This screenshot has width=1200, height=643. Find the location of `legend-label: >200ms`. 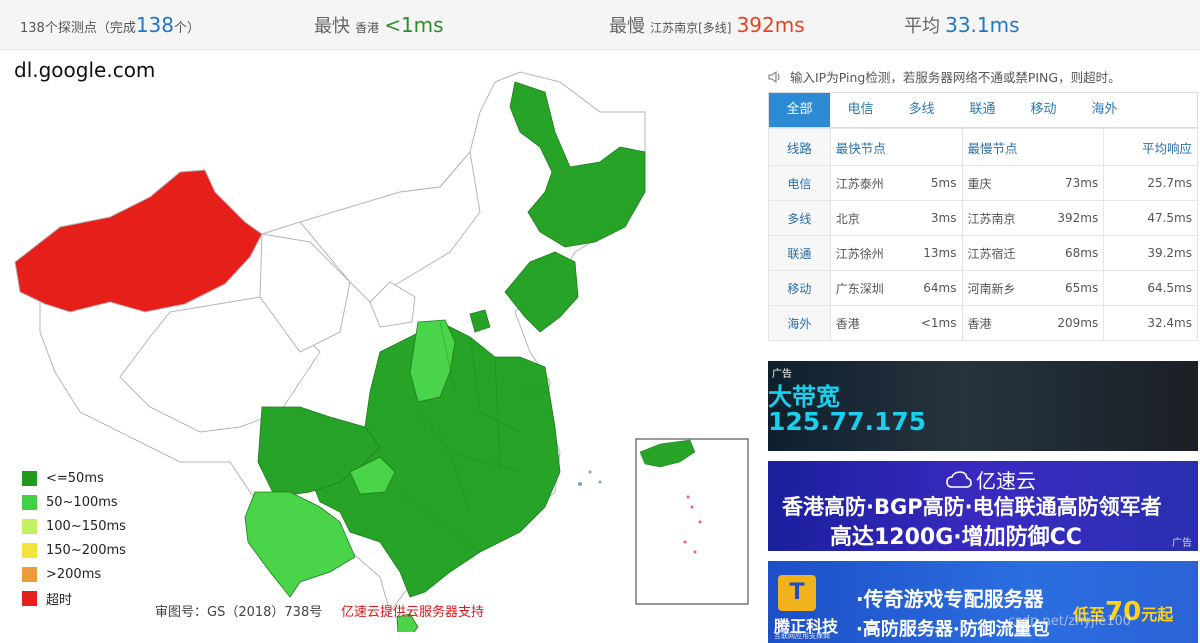

legend-label: >200ms is located at coordinates (74, 574).